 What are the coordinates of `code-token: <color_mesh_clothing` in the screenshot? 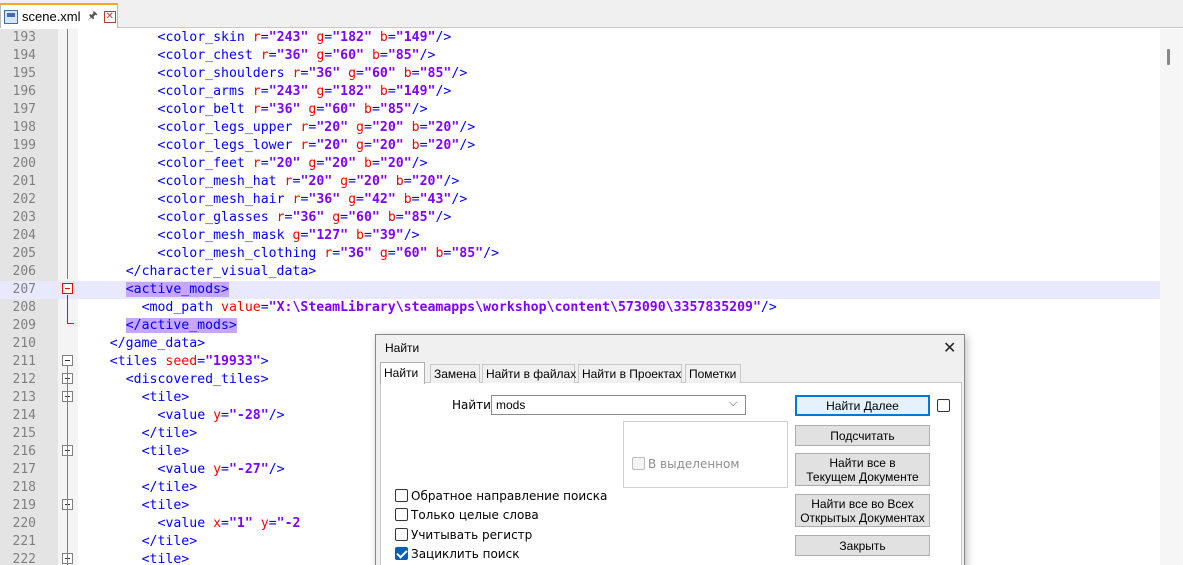 It's located at (241, 253).